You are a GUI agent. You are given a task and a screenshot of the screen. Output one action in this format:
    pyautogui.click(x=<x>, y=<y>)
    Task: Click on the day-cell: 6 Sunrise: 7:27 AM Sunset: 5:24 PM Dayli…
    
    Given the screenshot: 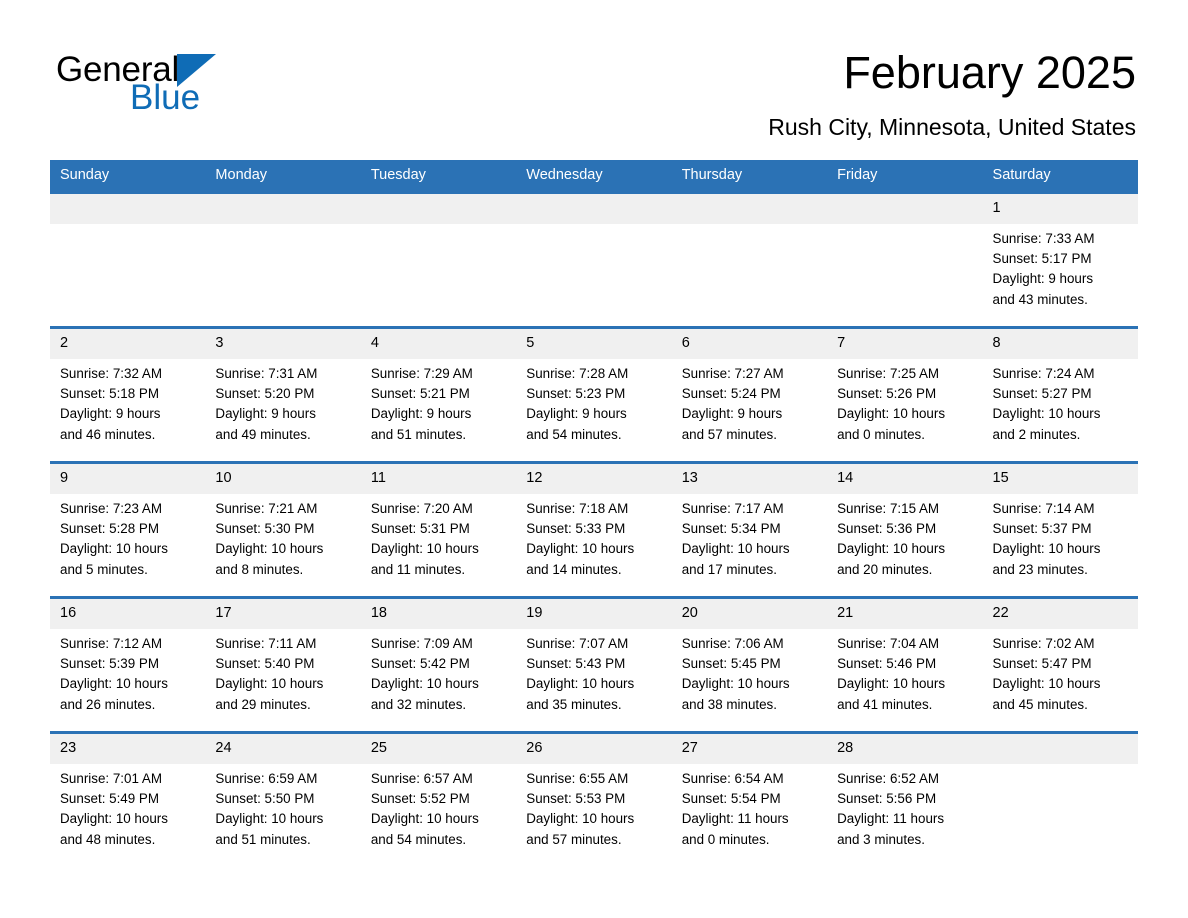 What is the action you would take?
    pyautogui.click(x=749, y=394)
    